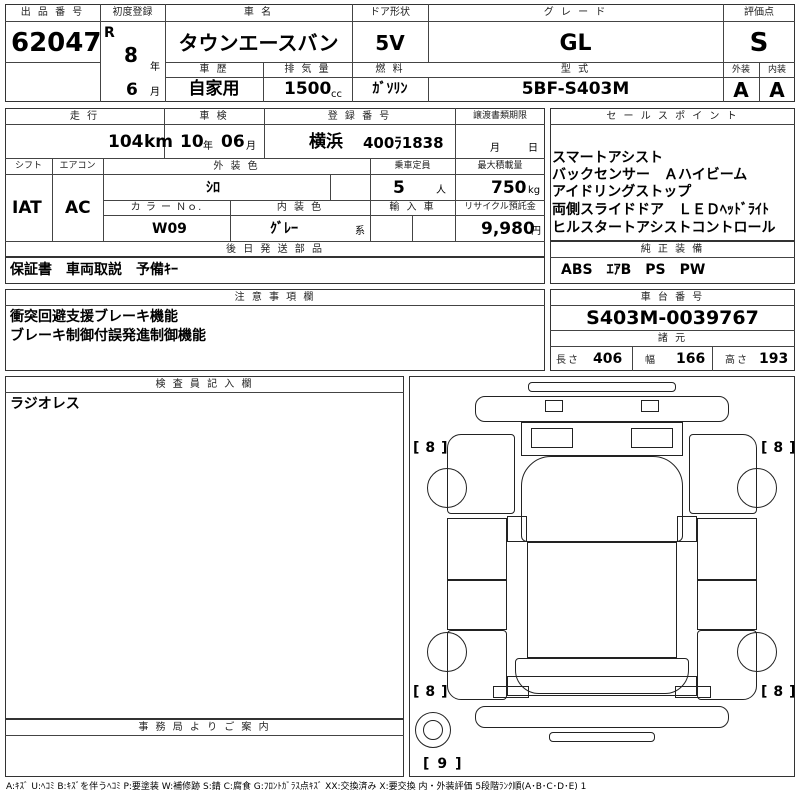  Describe the element at coordinates (258, 43) in the screenshot. I see `car-name: タウンエースバン` at that location.